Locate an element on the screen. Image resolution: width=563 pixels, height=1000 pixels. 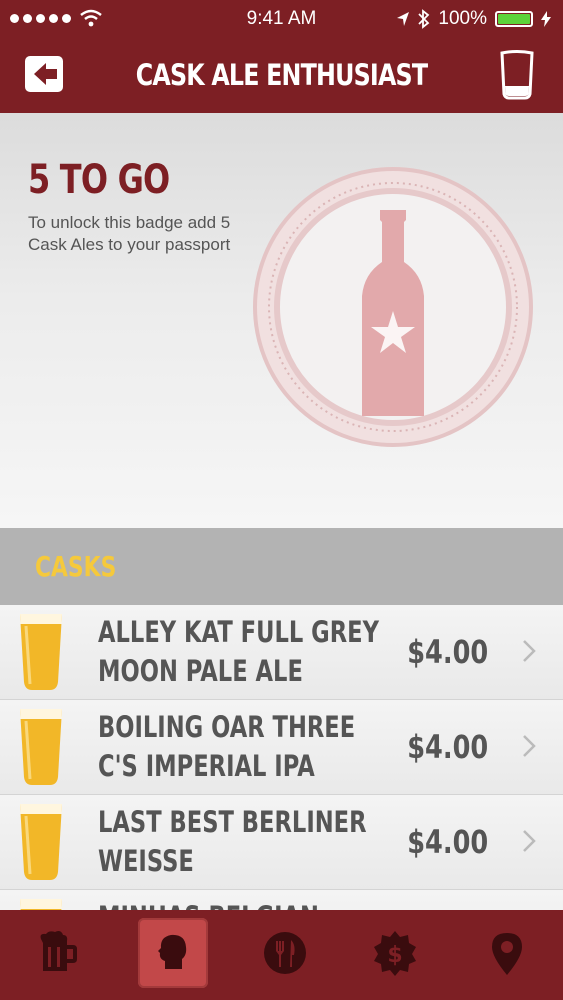
tab-location is located at coordinates (507, 953).